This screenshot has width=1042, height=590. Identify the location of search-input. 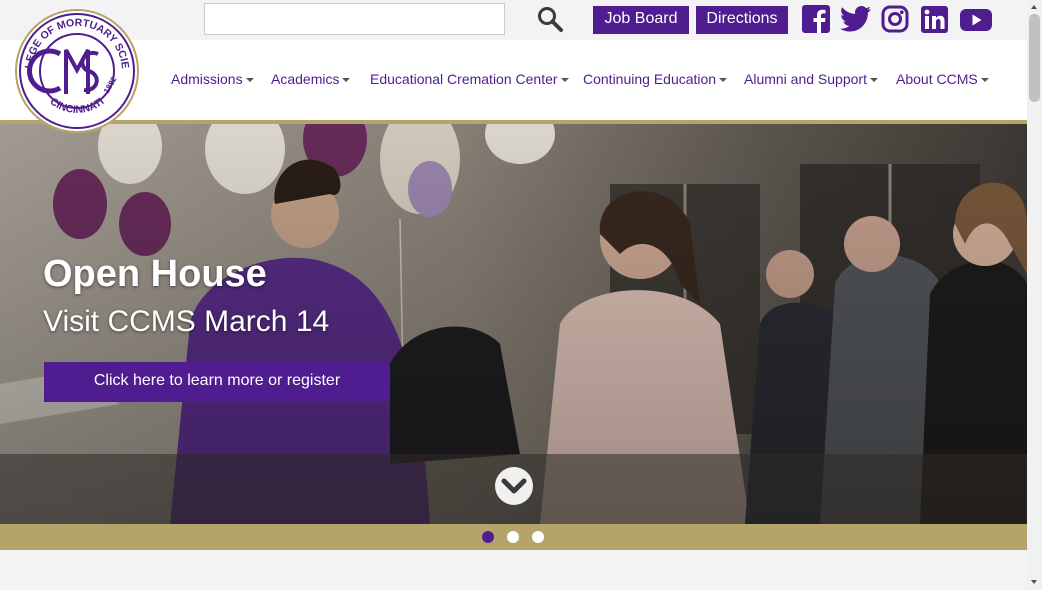
(354, 19).